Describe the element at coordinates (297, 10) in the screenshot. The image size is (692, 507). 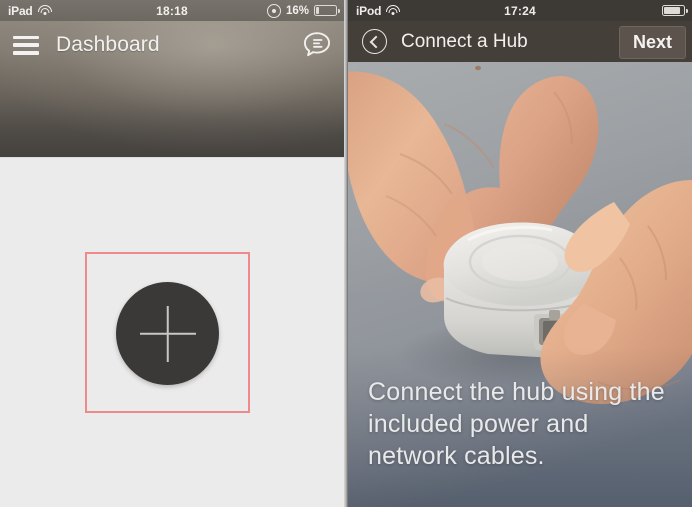
I see `battery-percent-label: 16%` at that location.